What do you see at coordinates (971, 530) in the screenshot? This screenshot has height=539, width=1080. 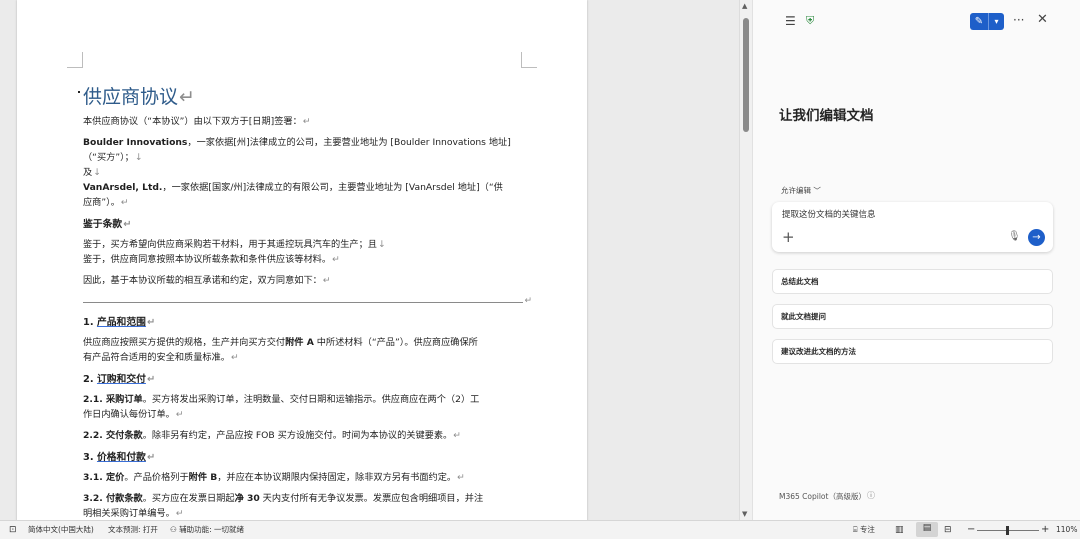 I see `zoom-out-button: −` at bounding box center [971, 530].